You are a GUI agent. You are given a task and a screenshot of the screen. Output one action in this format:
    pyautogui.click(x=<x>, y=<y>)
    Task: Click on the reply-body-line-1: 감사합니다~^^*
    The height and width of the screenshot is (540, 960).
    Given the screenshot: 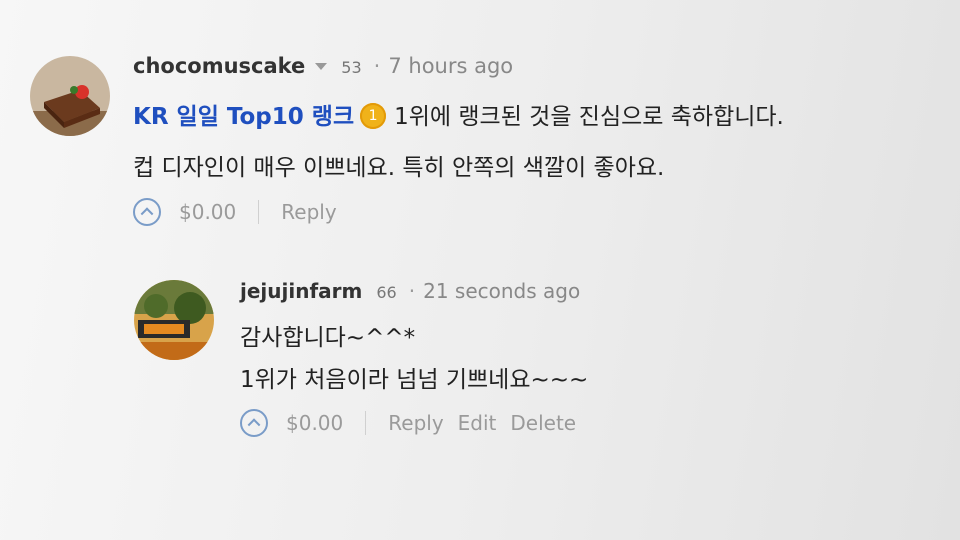 What is the action you would take?
    pyautogui.click(x=328, y=338)
    